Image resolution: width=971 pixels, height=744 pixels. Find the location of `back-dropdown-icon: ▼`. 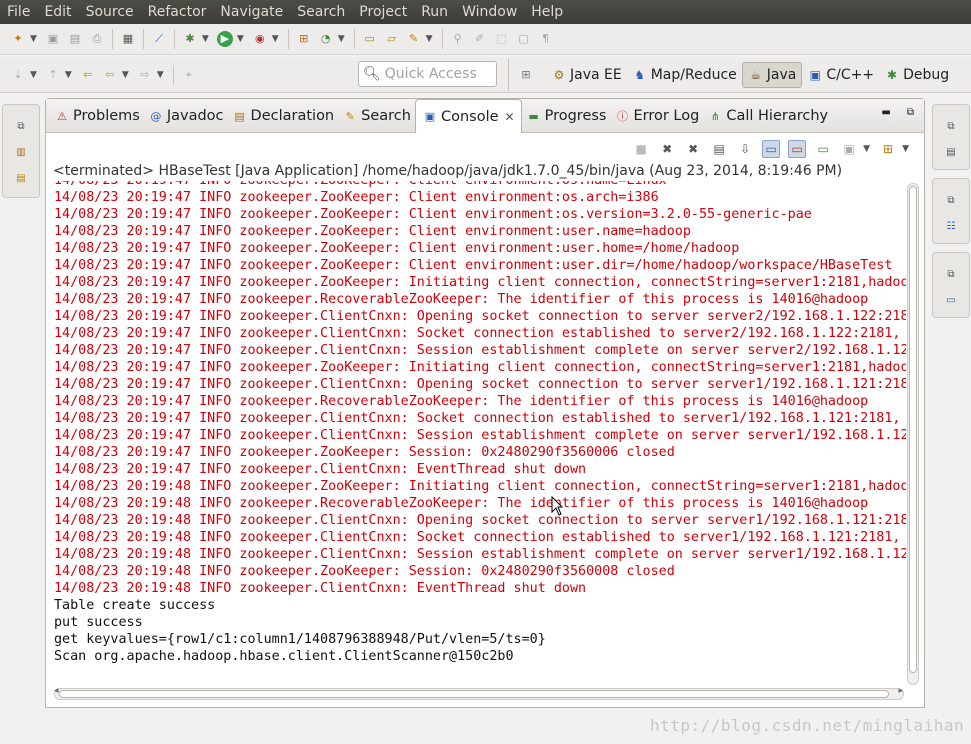

back-dropdown-icon: ▼ is located at coordinates (125, 75).